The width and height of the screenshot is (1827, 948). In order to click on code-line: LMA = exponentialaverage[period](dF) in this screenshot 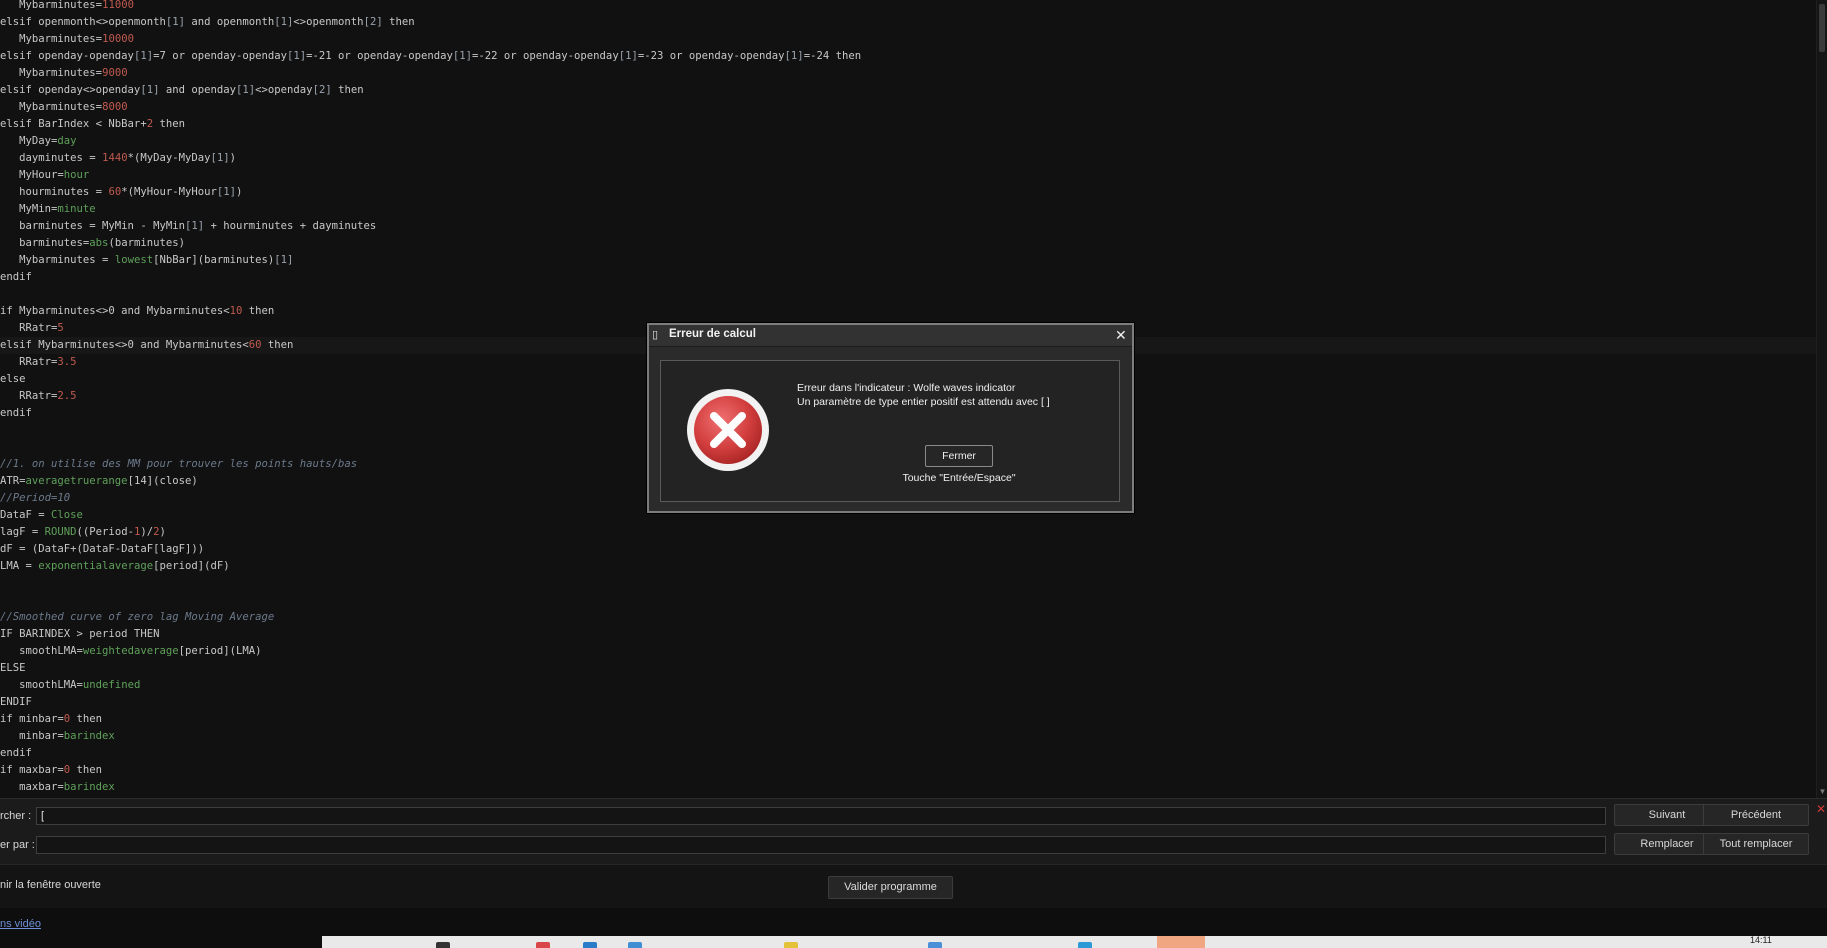, I will do `click(115, 566)`.